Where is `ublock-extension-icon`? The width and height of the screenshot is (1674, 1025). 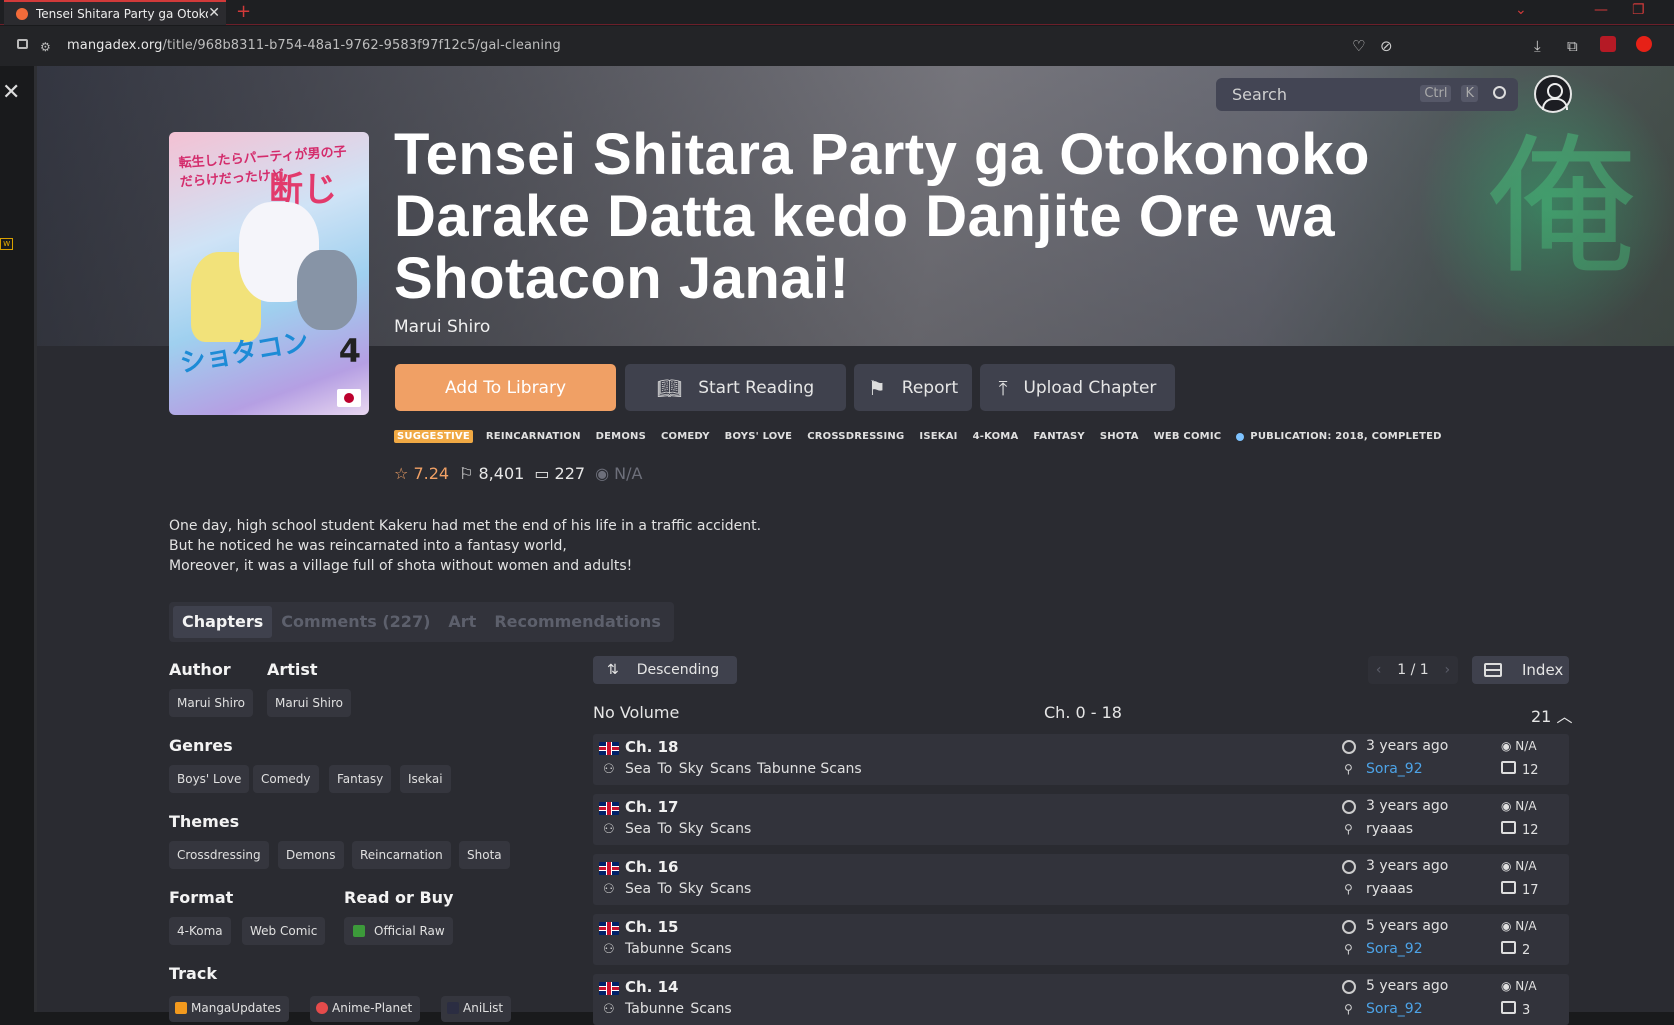 ublock-extension-icon is located at coordinates (1608, 44).